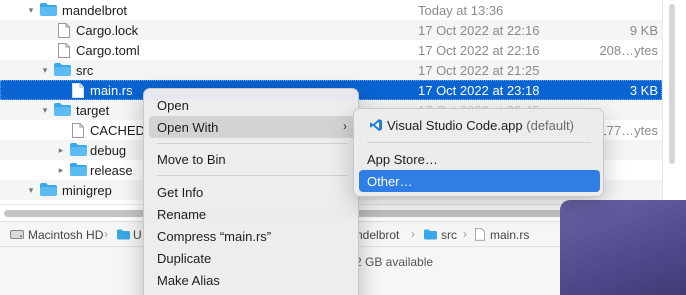  Describe the element at coordinates (394, 262) in the screenshot. I see `disk-space-status: 2 GB available` at that location.